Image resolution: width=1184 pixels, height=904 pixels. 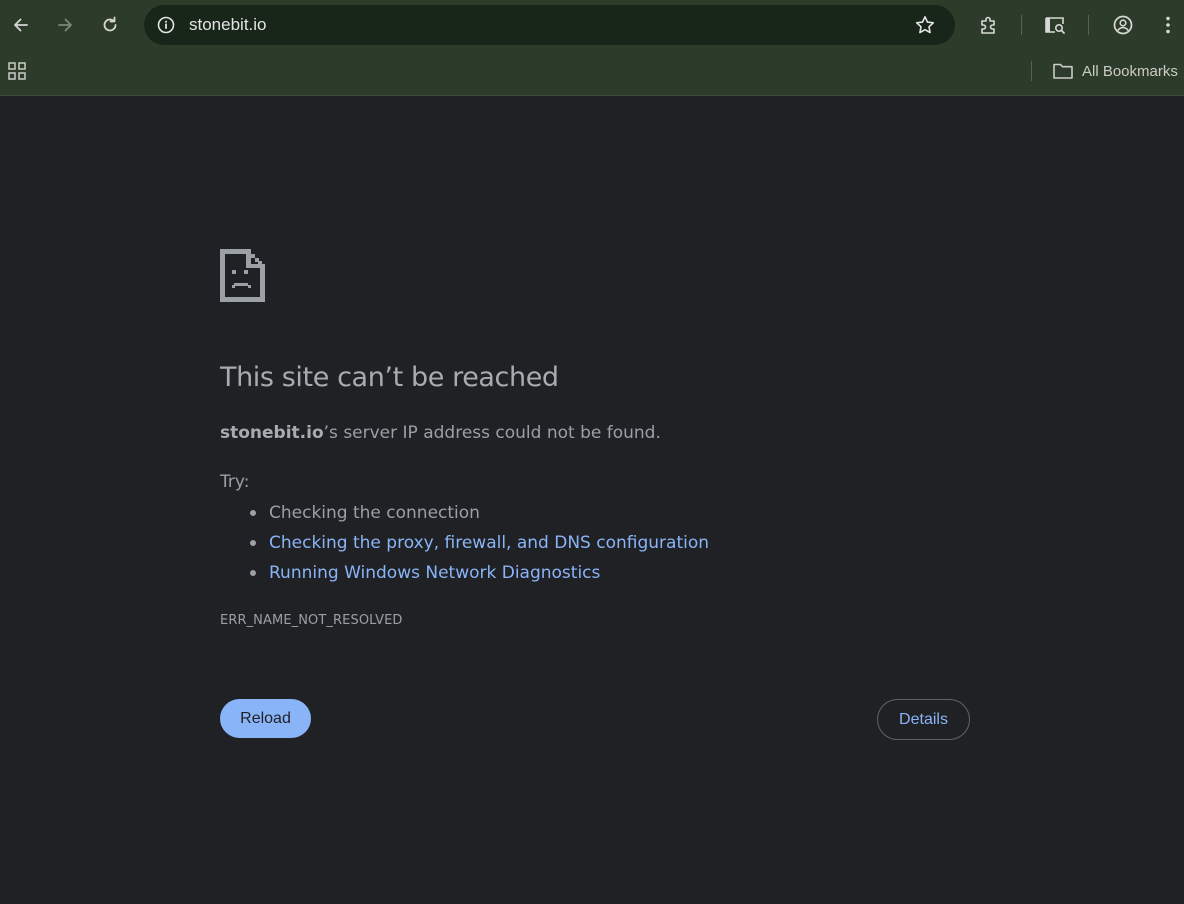 I want to click on site-info-button, so click(x=166, y=25).